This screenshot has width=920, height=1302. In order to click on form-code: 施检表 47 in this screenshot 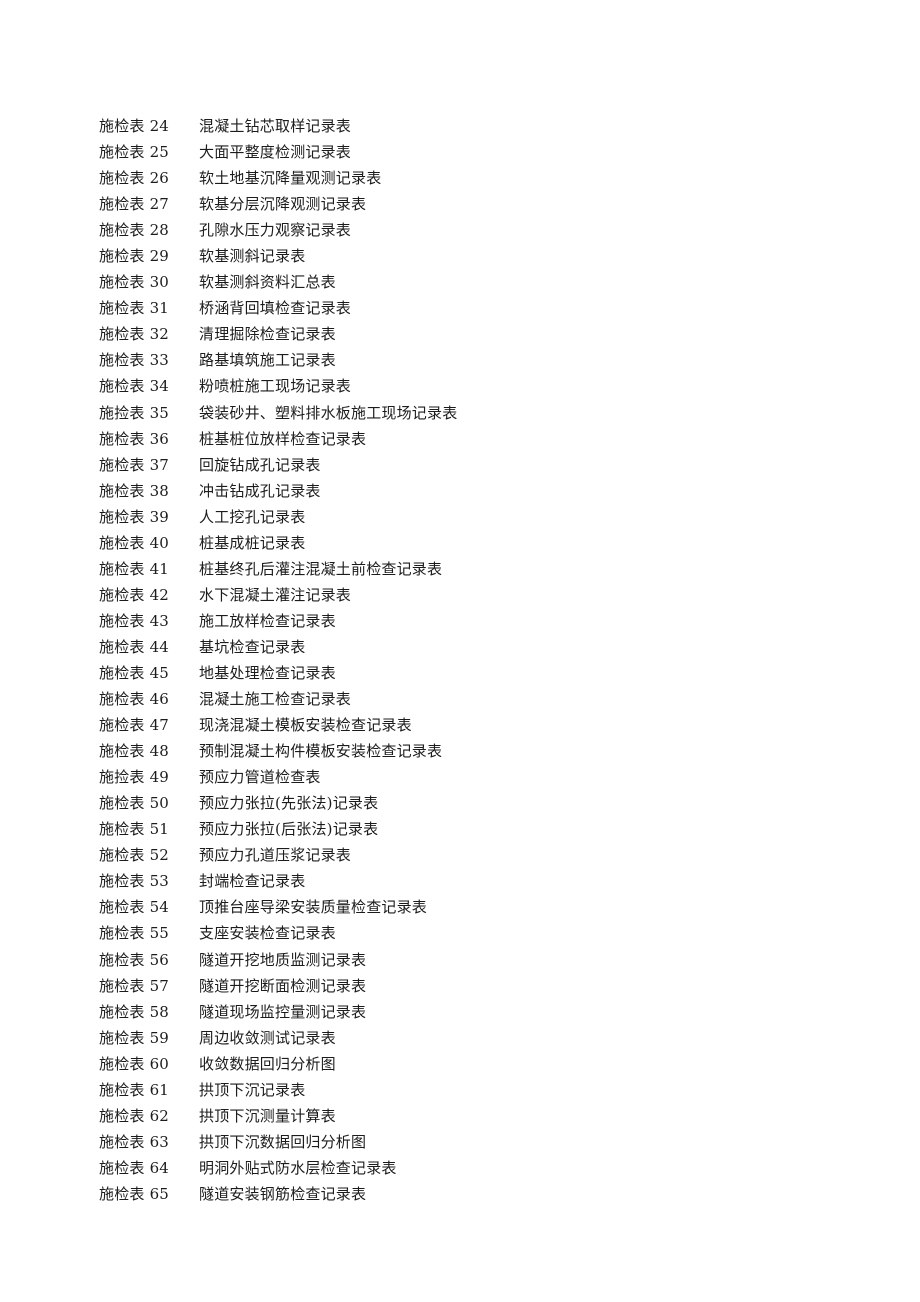, I will do `click(134, 725)`.